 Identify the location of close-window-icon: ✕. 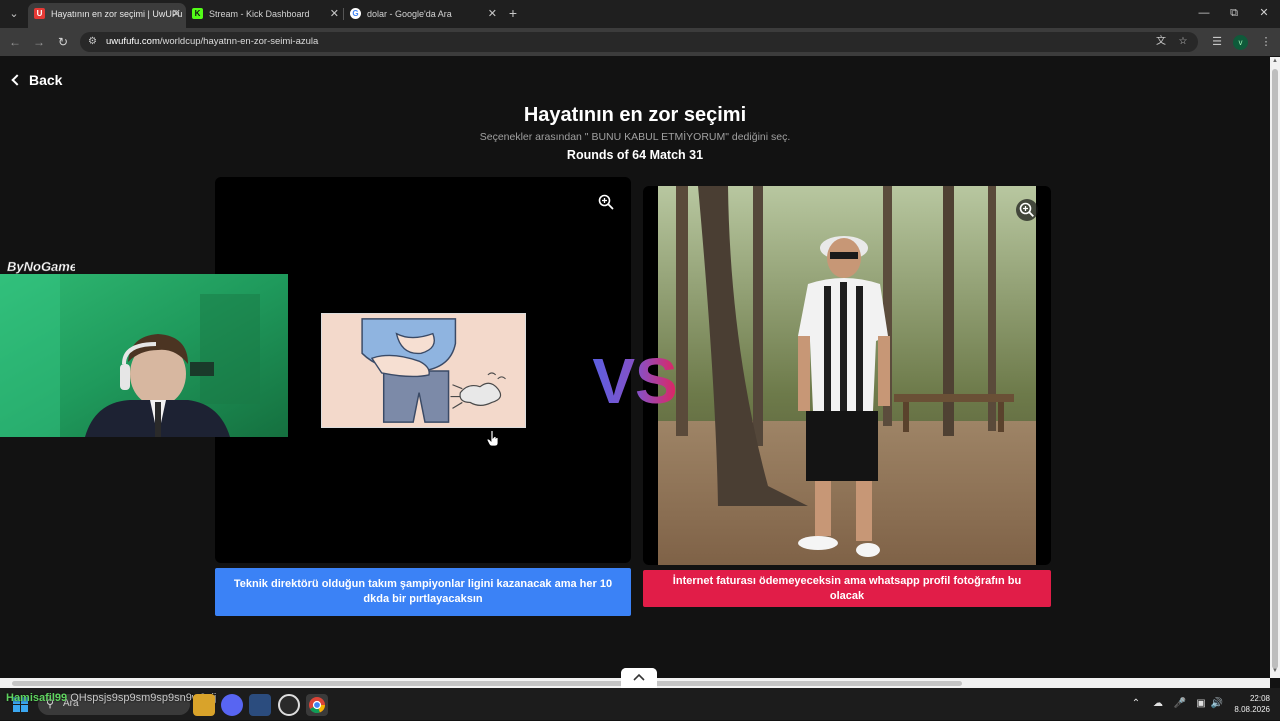
(1264, 13).